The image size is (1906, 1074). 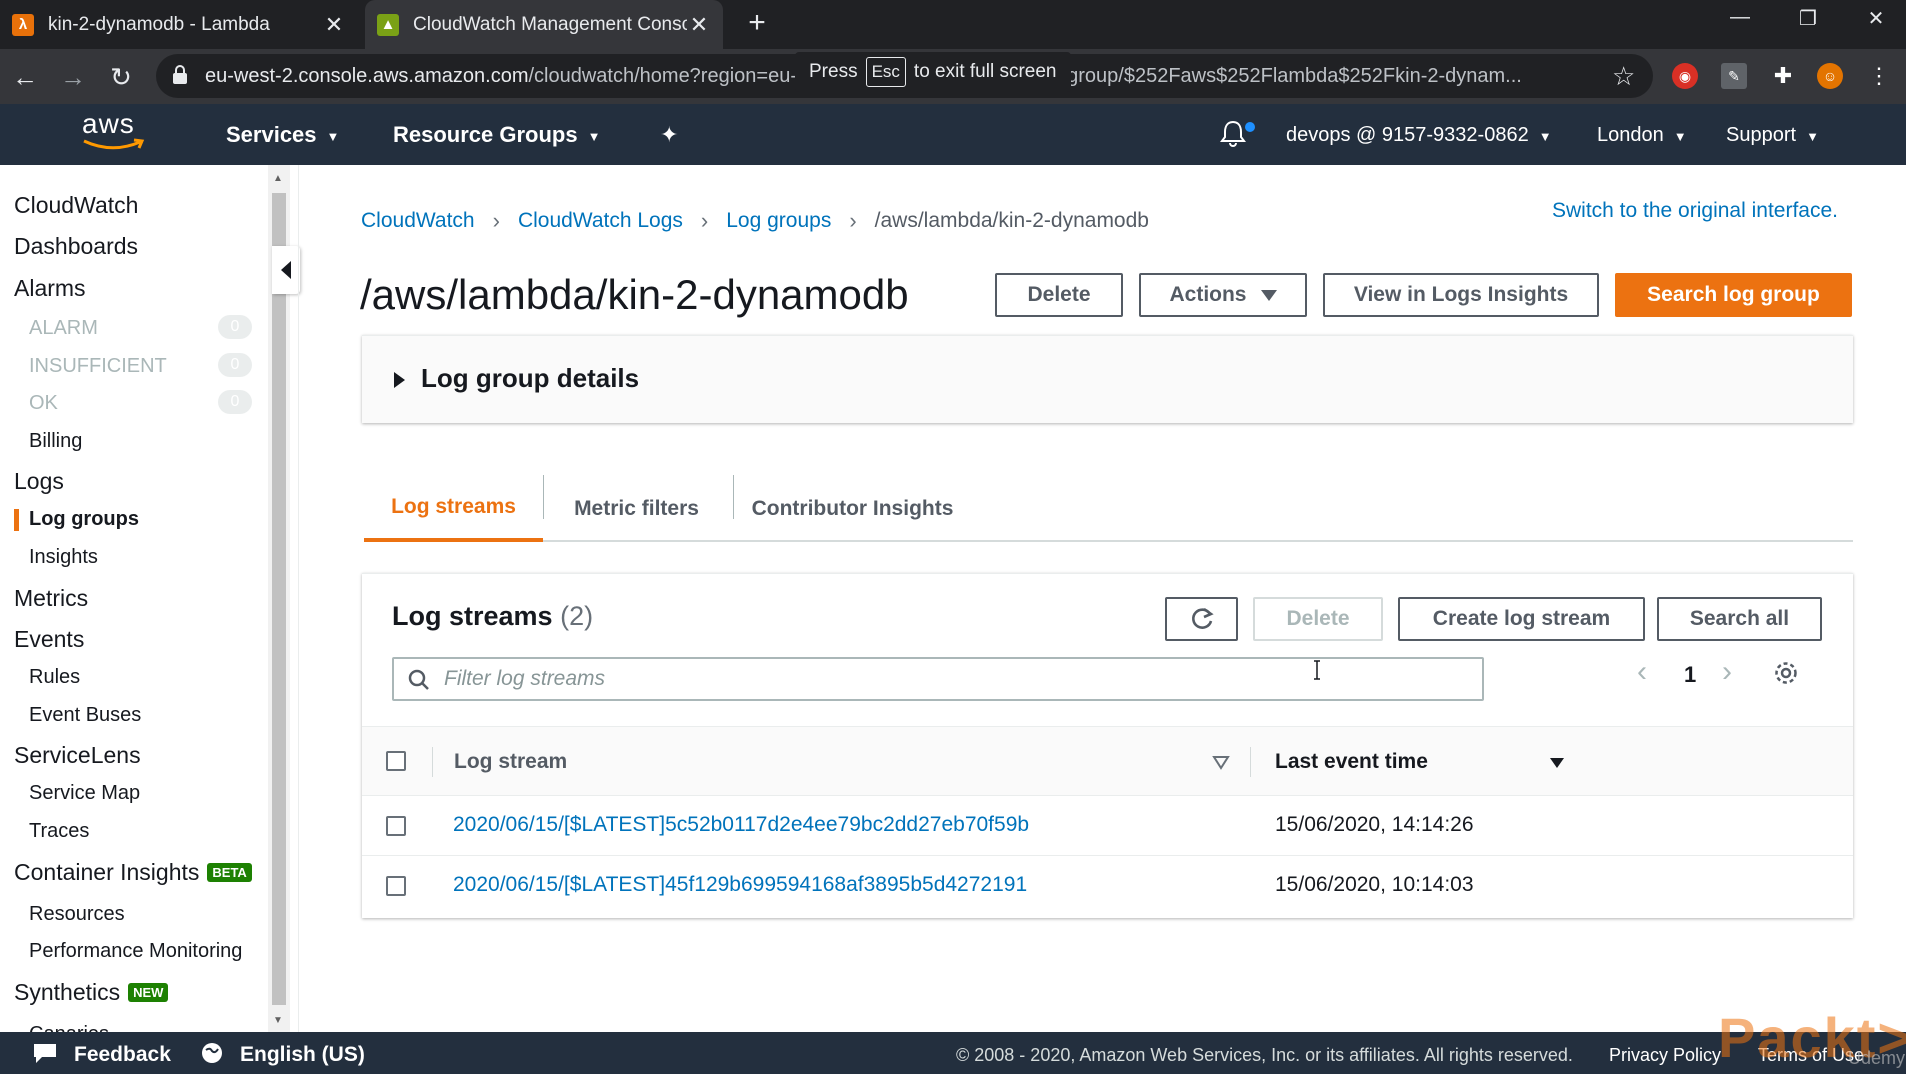 I want to click on sidebar-item-container-insights: Container Insights BETA, so click(x=133, y=872).